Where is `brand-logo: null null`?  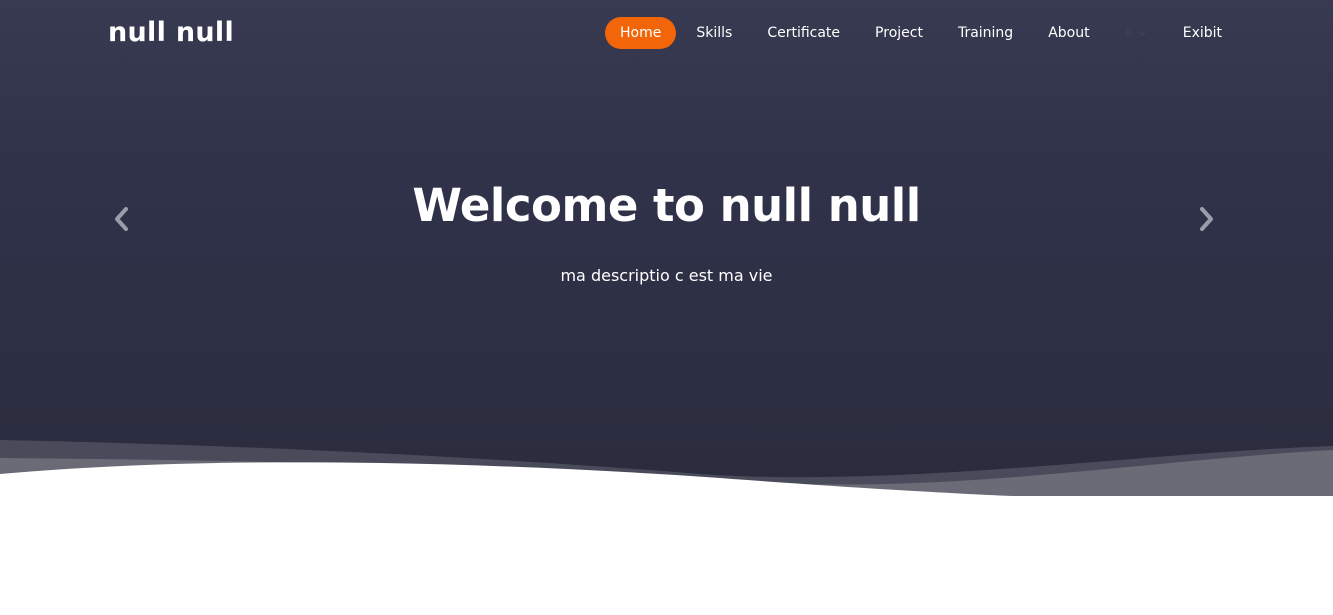 brand-logo: null null is located at coordinates (171, 33).